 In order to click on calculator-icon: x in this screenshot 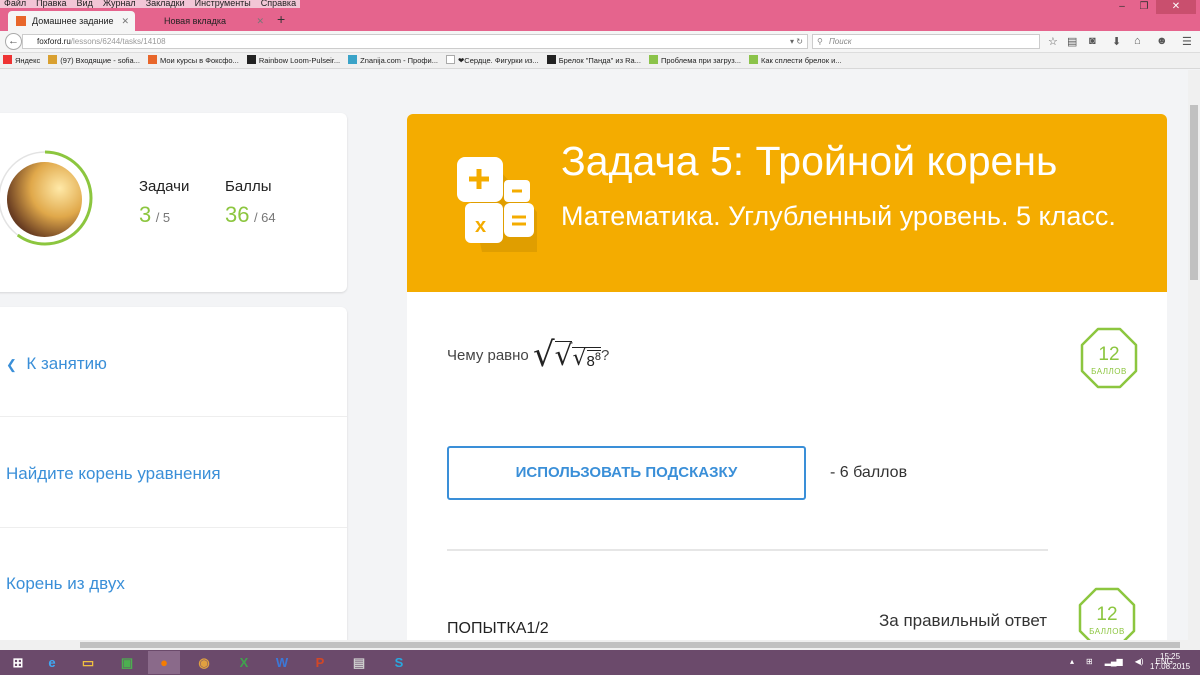, I will do `click(497, 204)`.